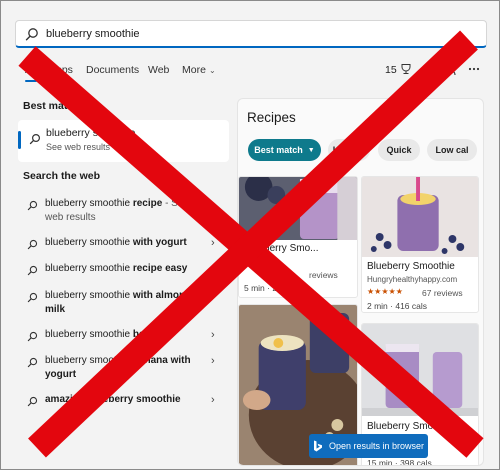  I want to click on tab-more: More ⌄, so click(199, 70).